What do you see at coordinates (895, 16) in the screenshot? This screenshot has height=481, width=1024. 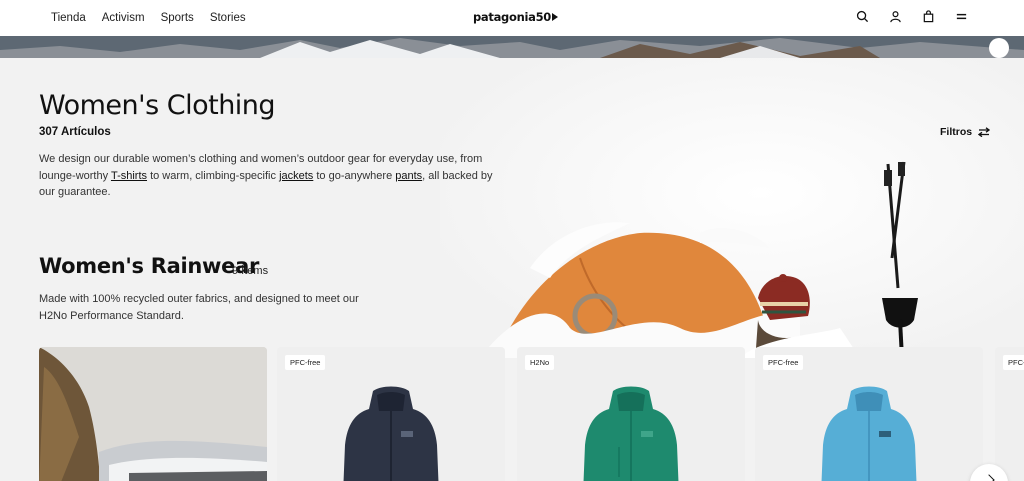 I see `user-icon` at bounding box center [895, 16].